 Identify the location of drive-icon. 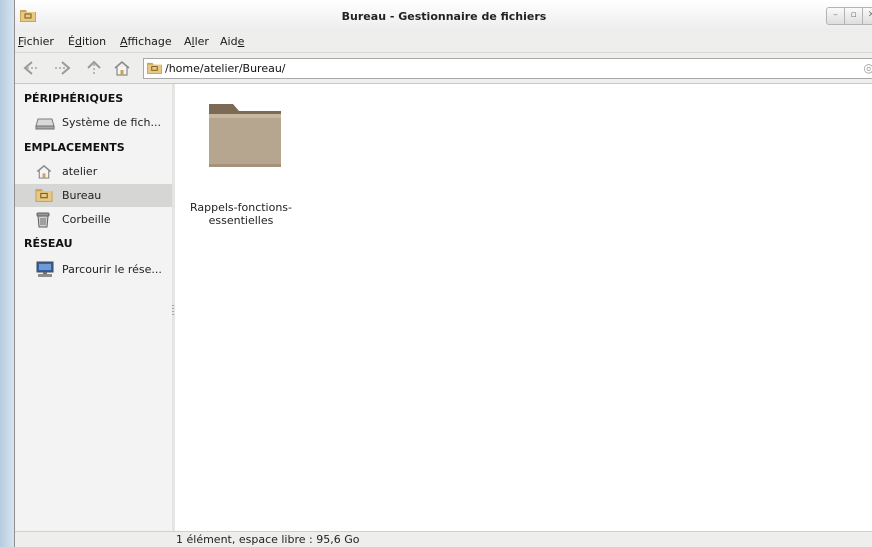
(45, 123).